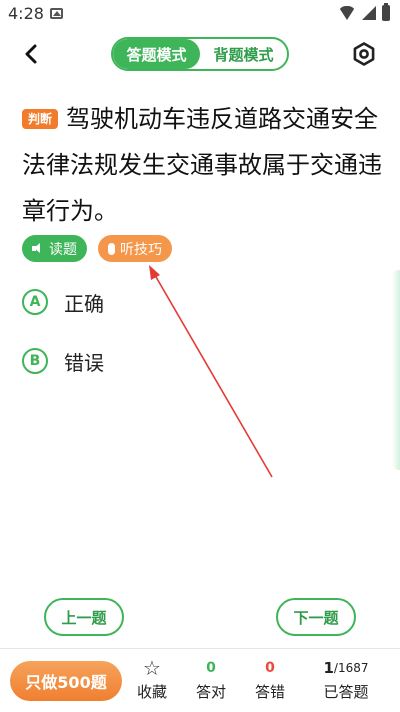 This screenshot has width=400, height=712. What do you see at coordinates (84, 362) in the screenshot?
I see `option-text: 错误` at bounding box center [84, 362].